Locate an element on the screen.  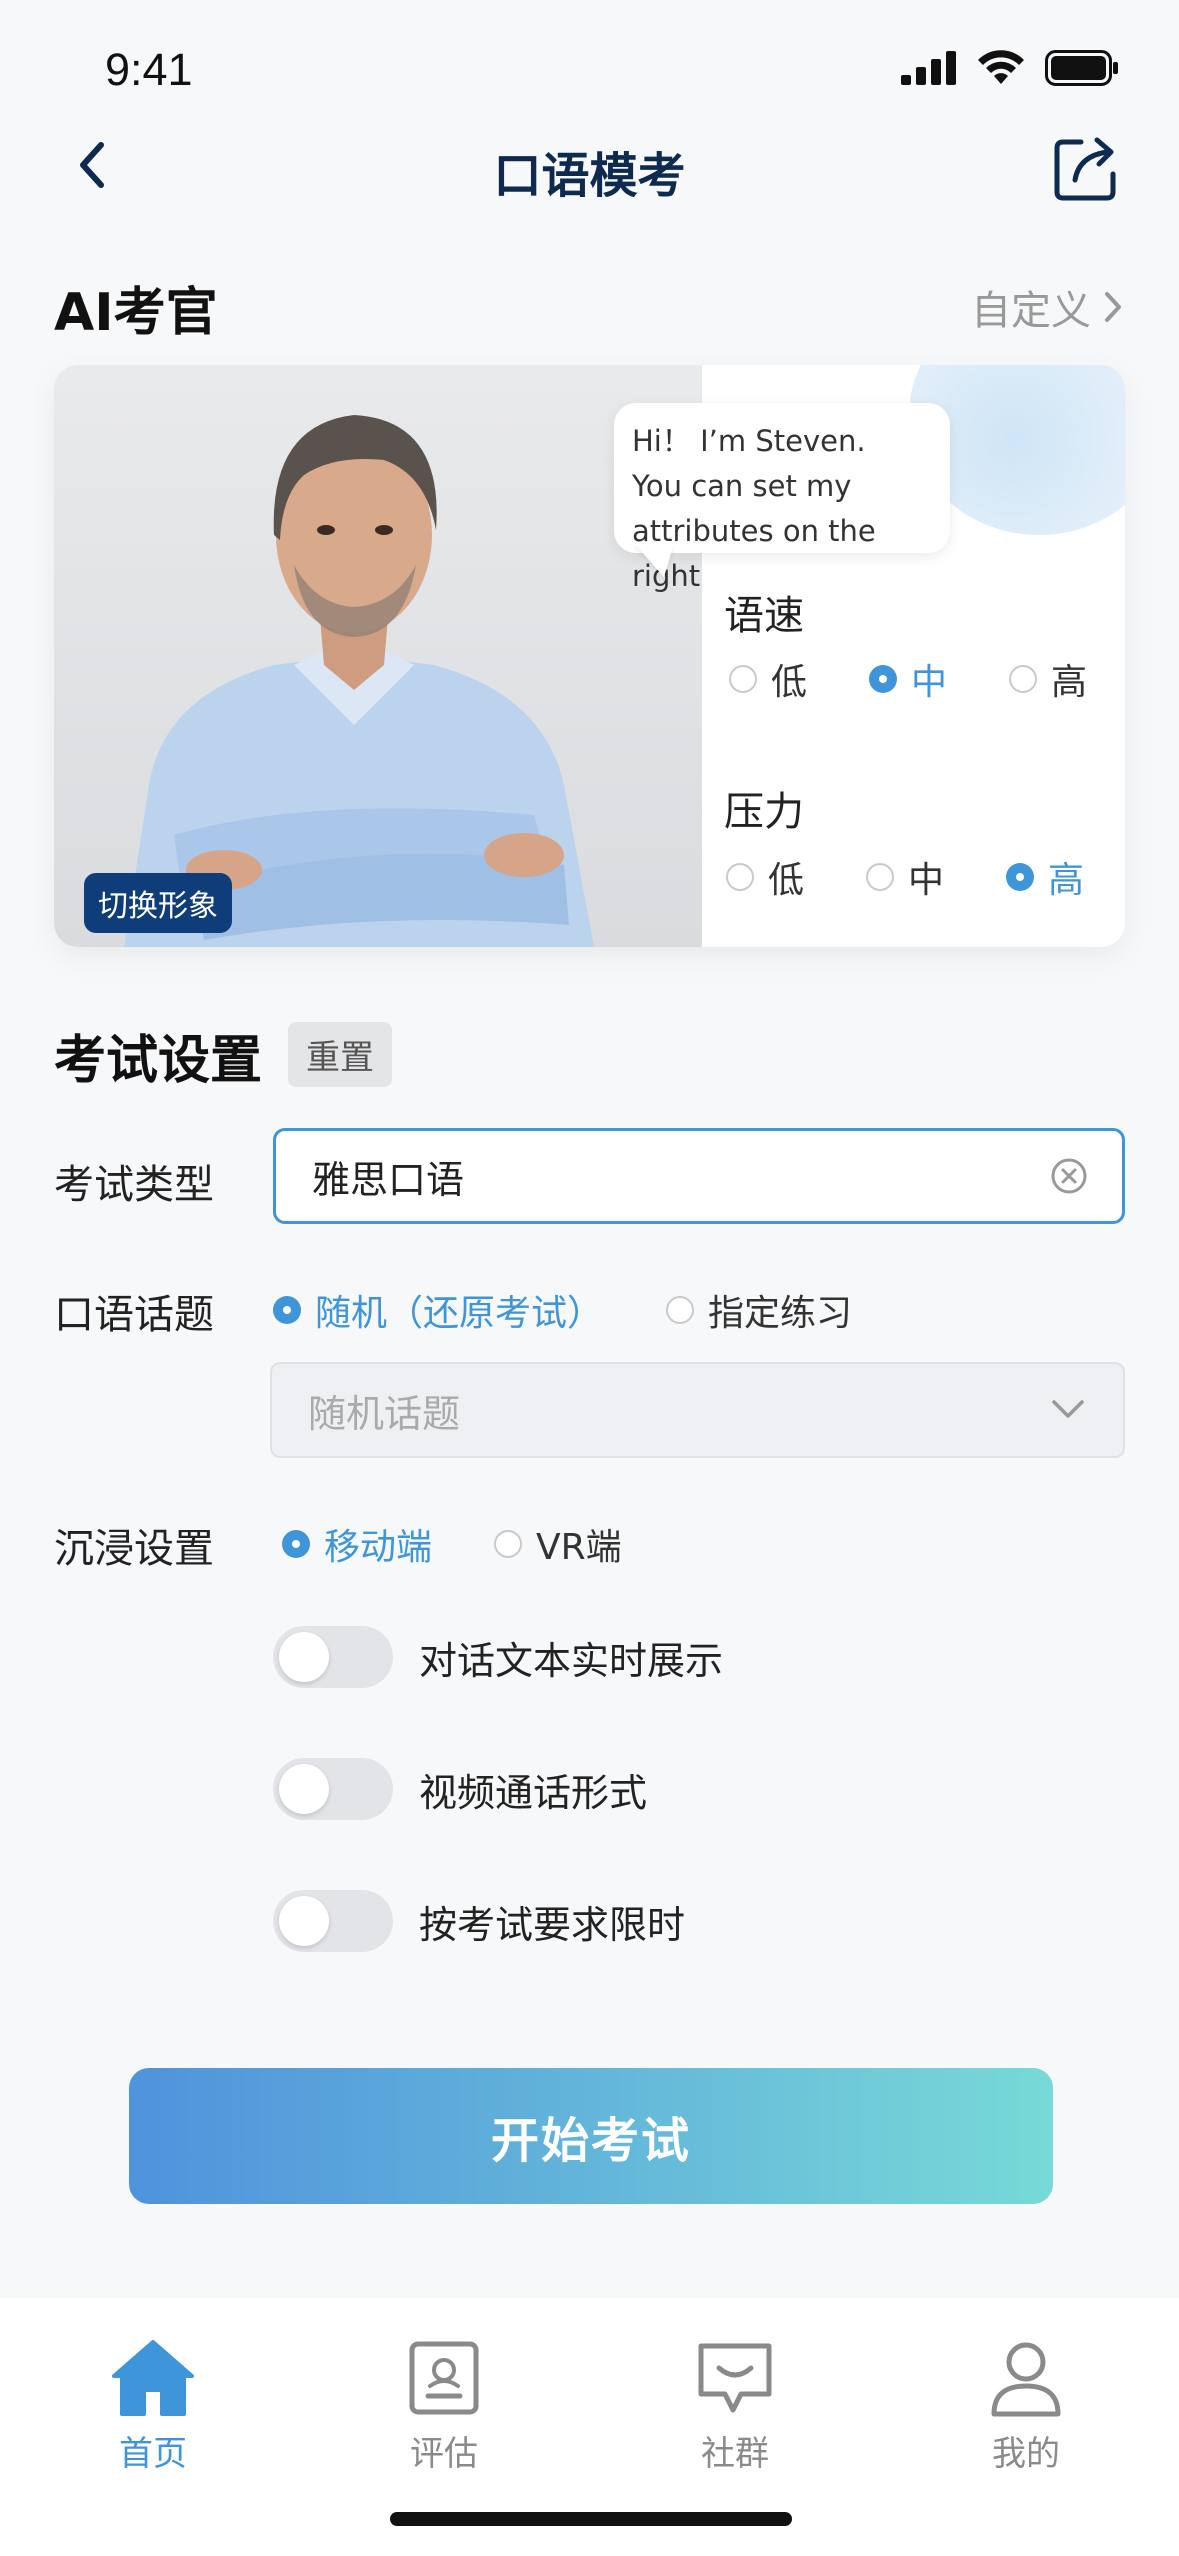
topic-option-specified-label: 指定练习 is located at coordinates (780, 1313).